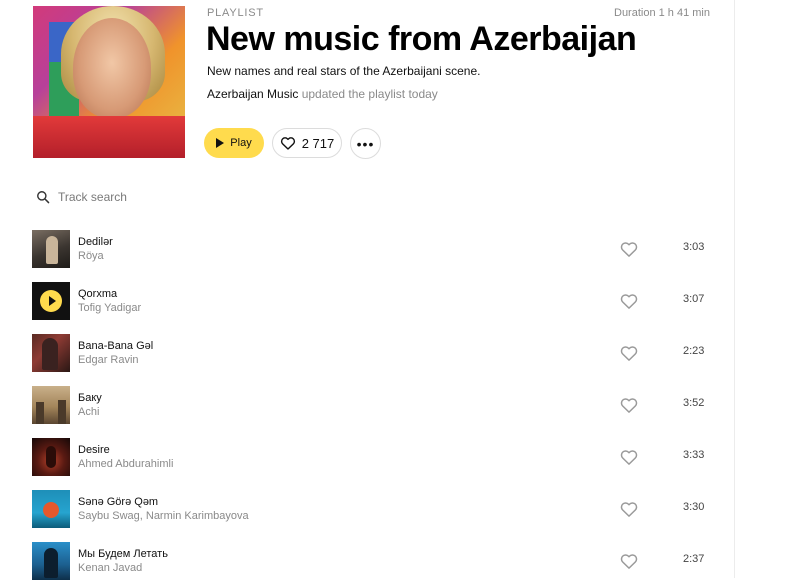  I want to click on track-artist: Röya, so click(91, 256).